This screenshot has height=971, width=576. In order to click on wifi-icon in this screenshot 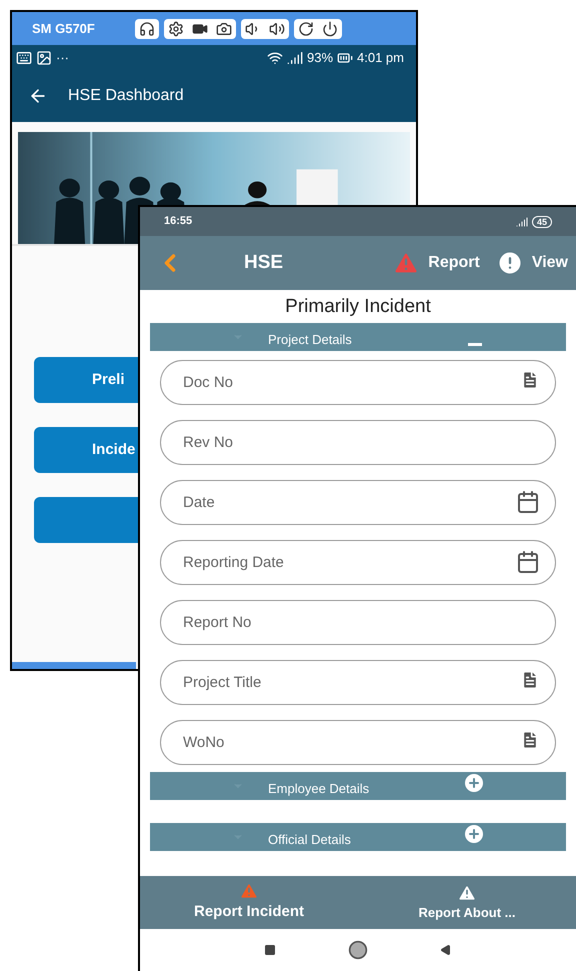, I will do `click(274, 58)`.